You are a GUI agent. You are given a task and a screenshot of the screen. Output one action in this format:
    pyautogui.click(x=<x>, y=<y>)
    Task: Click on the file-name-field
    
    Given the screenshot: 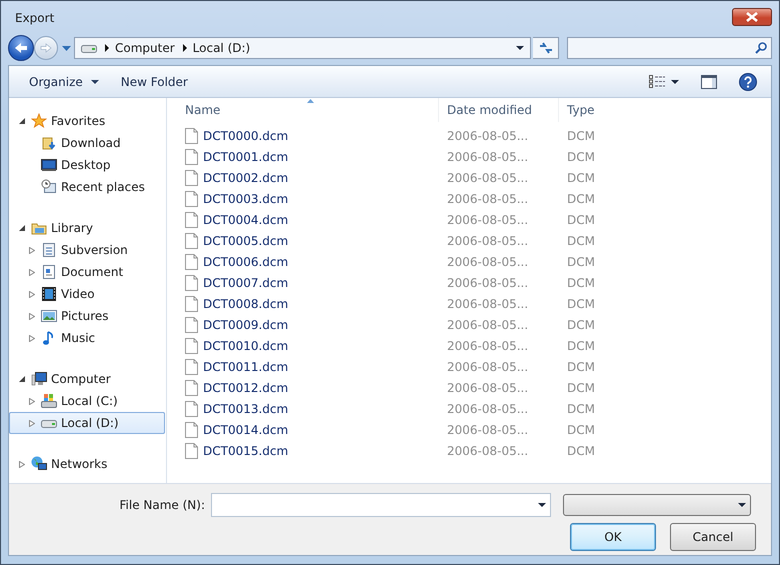 What is the action you would take?
    pyautogui.click(x=381, y=505)
    